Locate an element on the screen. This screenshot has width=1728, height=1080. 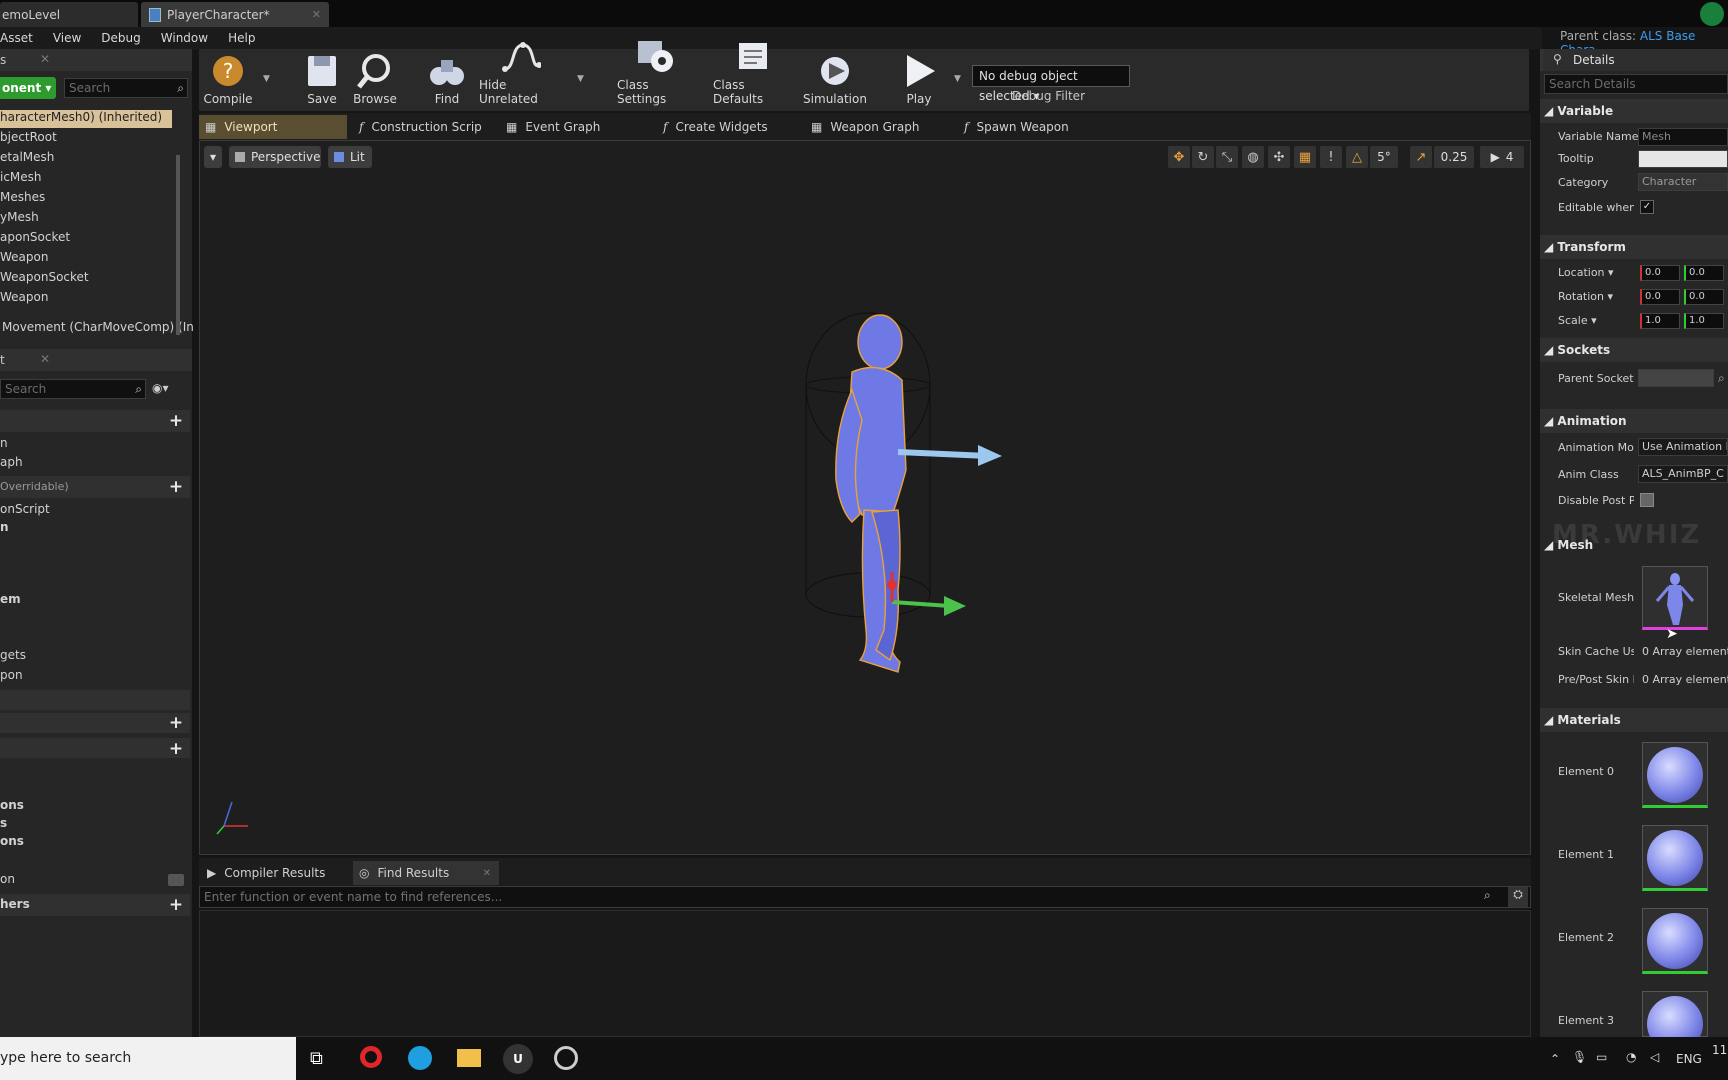
tab-find-results: ◎ Find Results ✕ is located at coordinates (426, 873).